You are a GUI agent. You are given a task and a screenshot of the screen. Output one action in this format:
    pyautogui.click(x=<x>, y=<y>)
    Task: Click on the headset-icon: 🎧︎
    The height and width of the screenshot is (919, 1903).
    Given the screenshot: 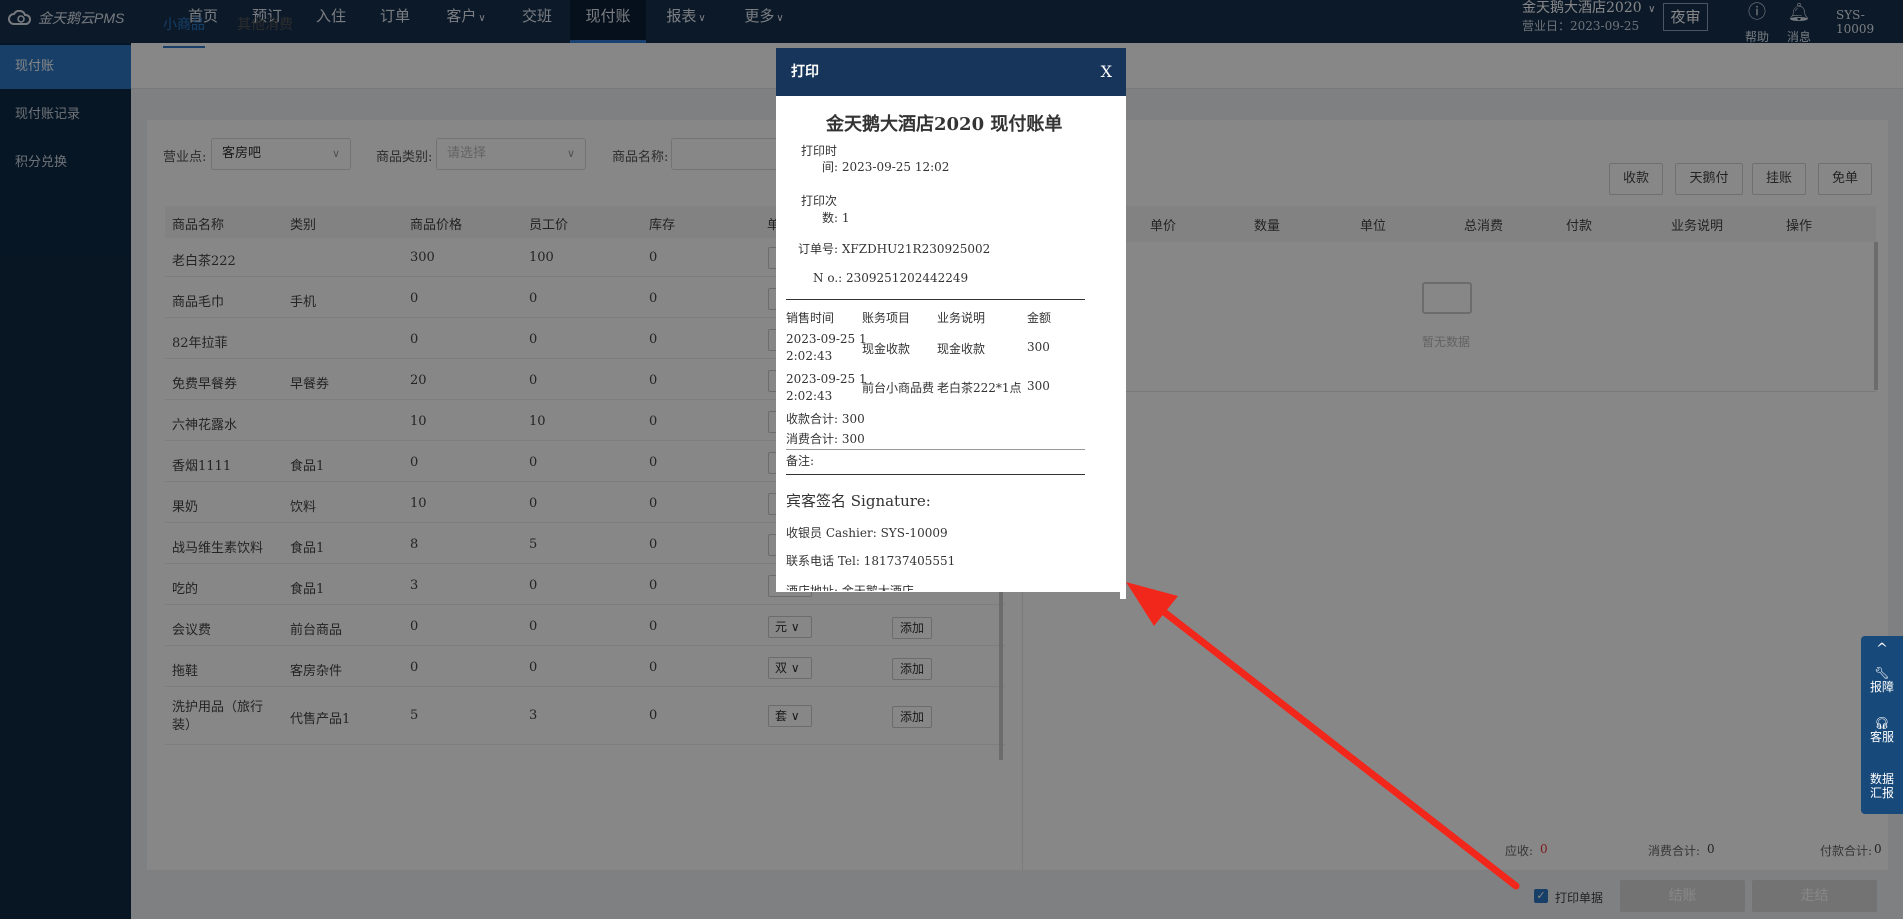 What is the action you would take?
    pyautogui.click(x=1882, y=723)
    